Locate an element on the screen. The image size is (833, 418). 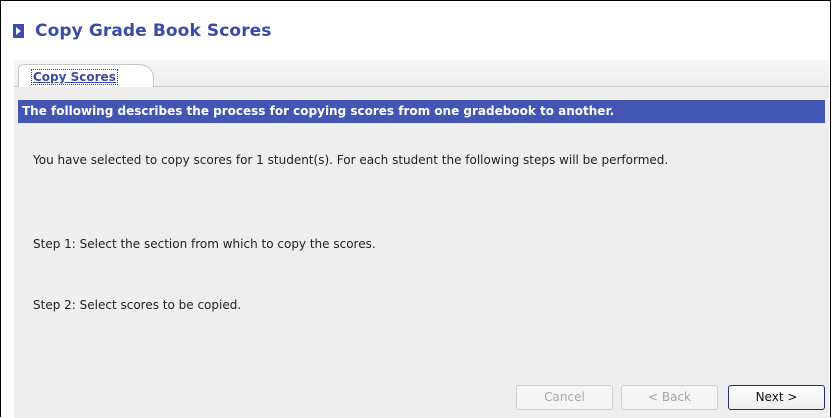
step-2-text: Step 2: Select scores to be copied. is located at coordinates (137, 305).